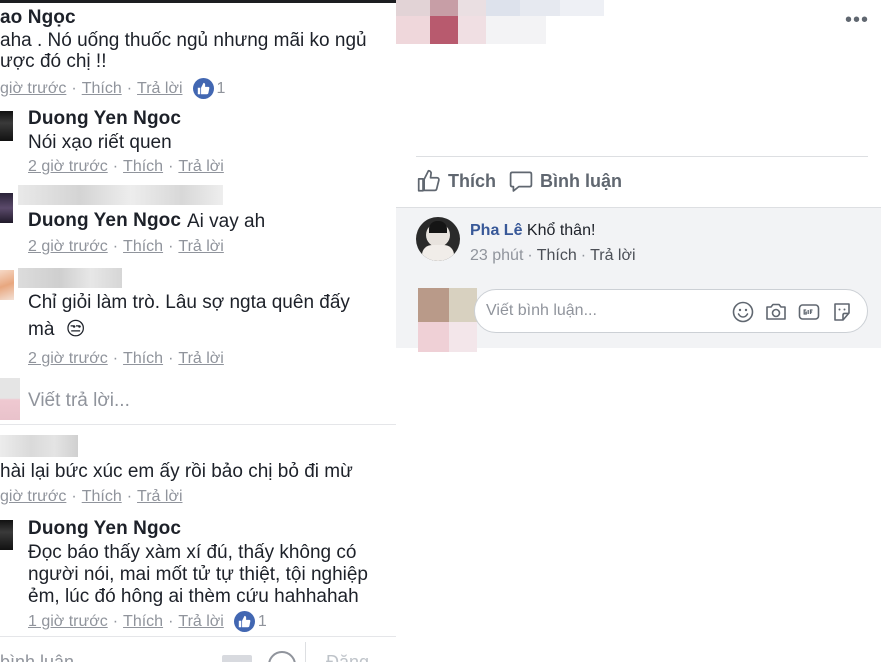  What do you see at coordinates (198, 1) in the screenshot?
I see `top-border` at bounding box center [198, 1].